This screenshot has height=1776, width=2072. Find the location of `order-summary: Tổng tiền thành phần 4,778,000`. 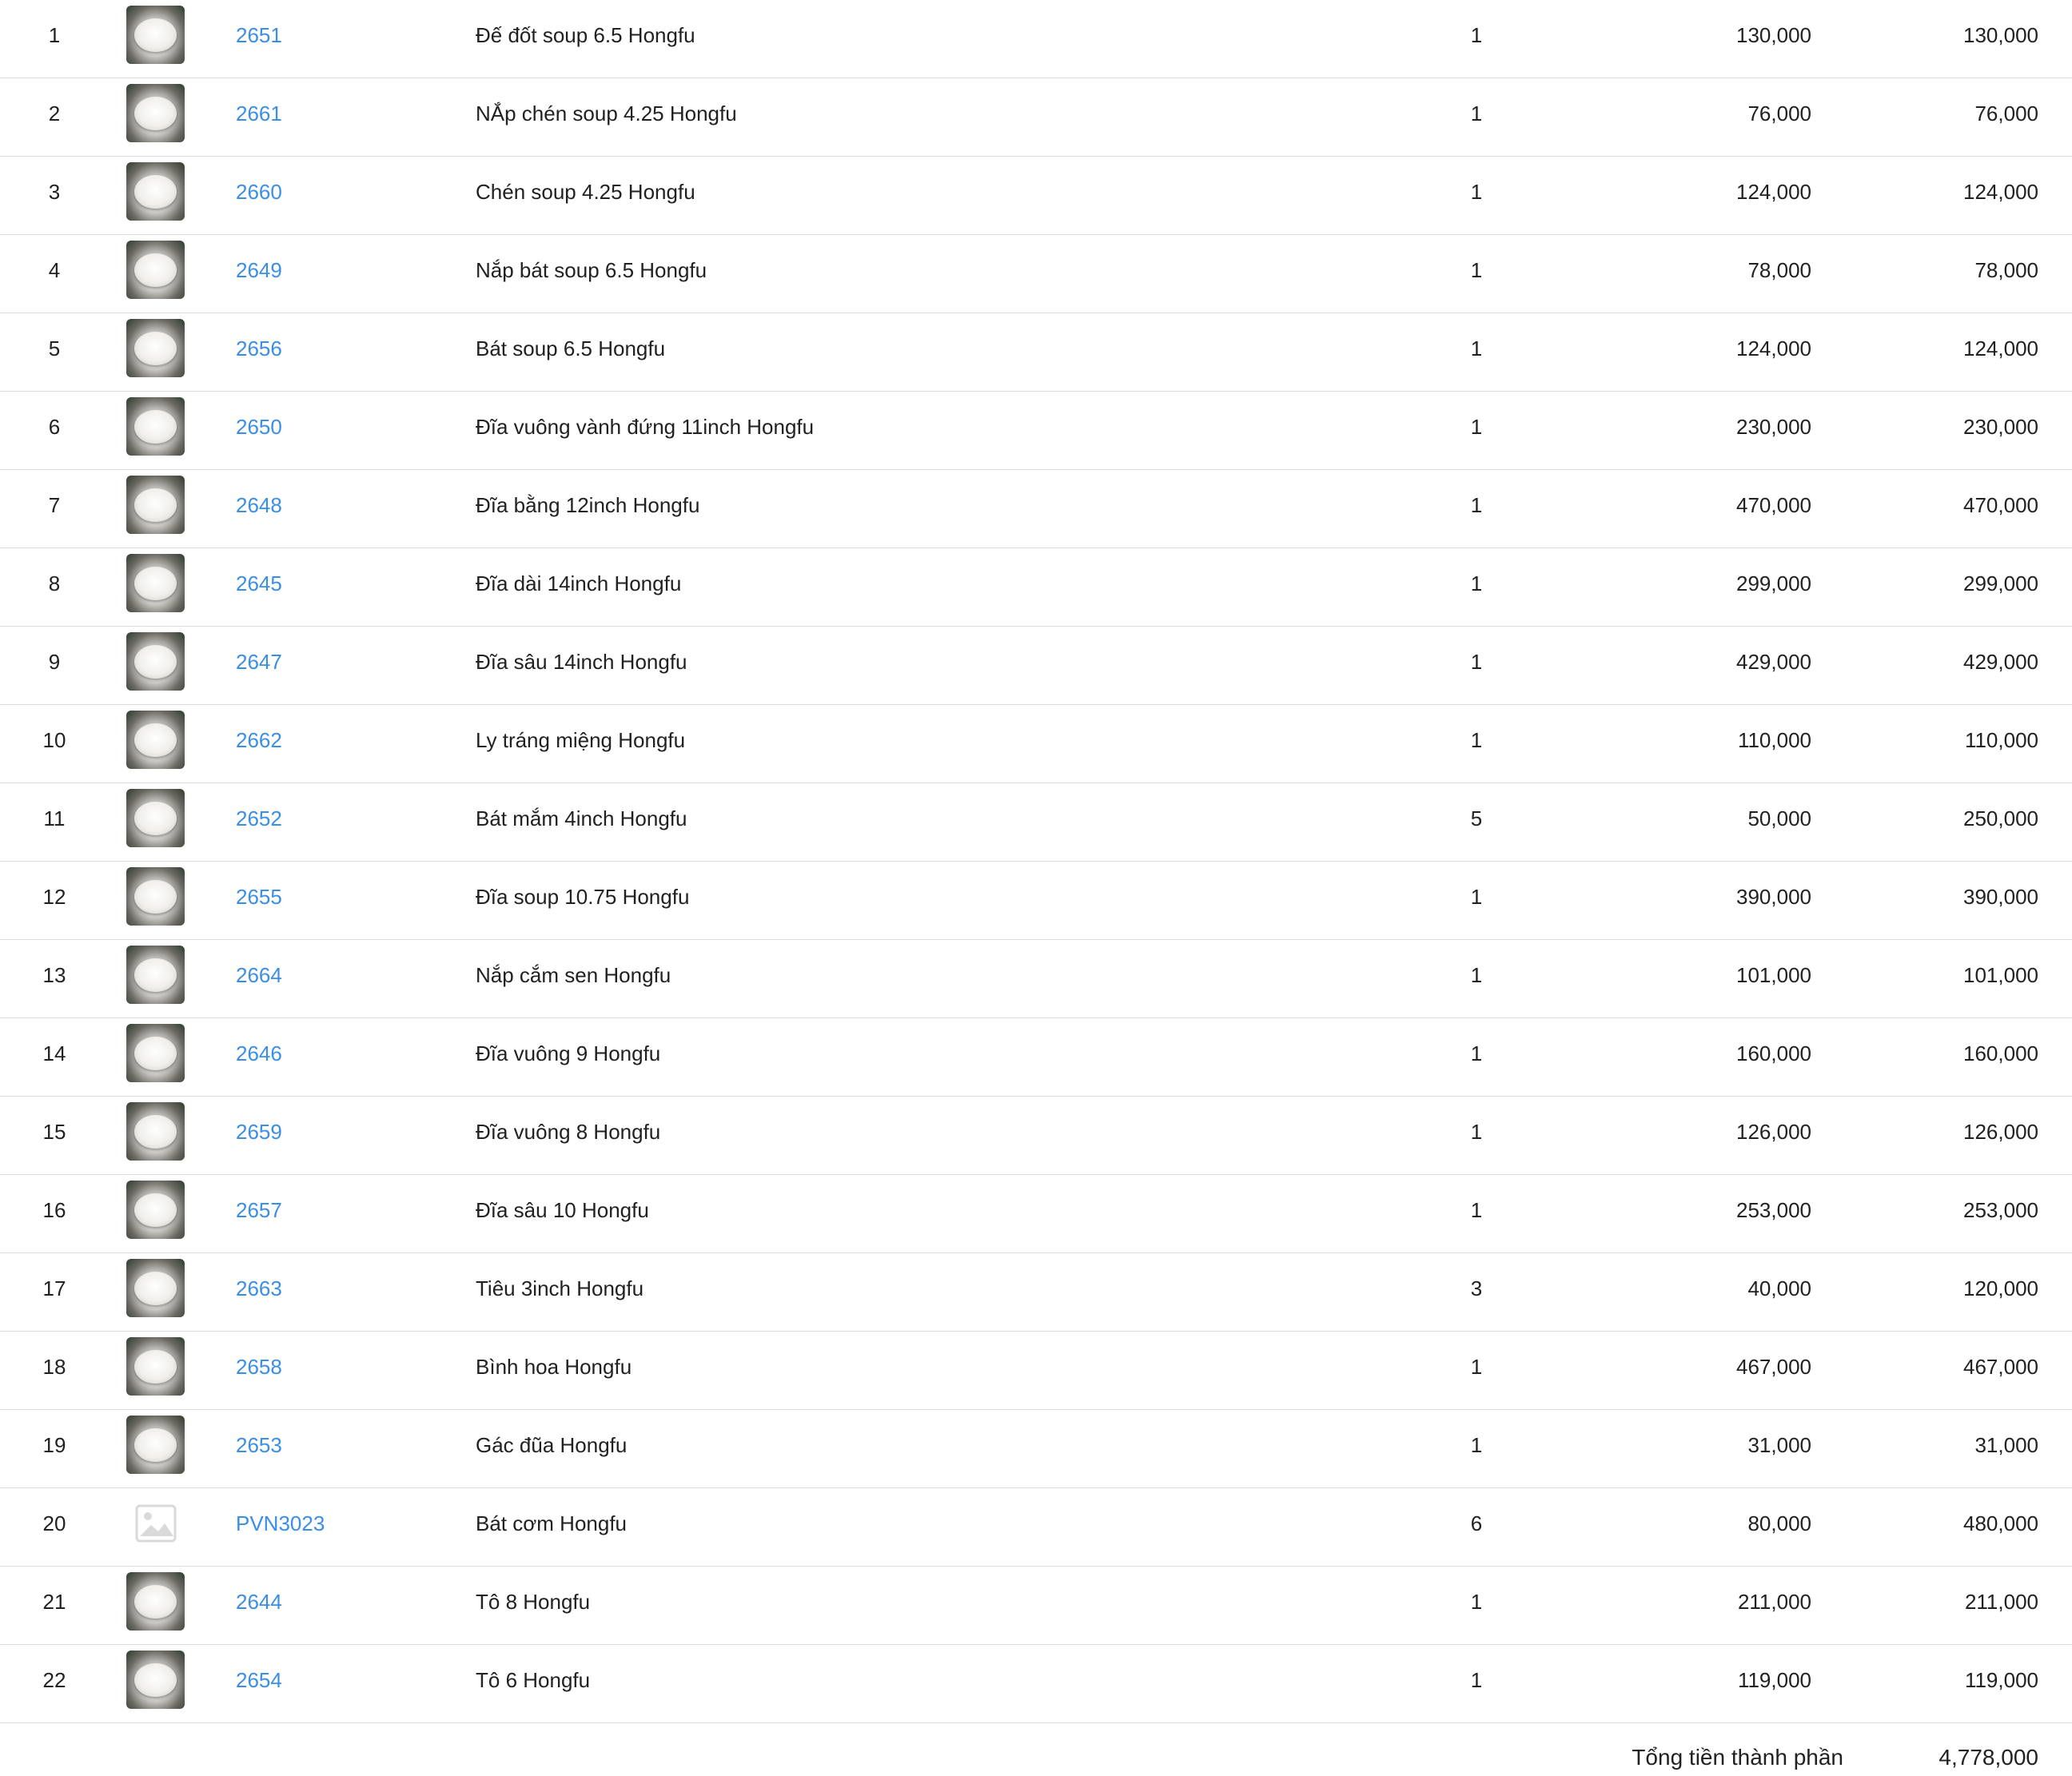

order-summary: Tổng tiền thành phần 4,778,000 is located at coordinates (1036, 1755).